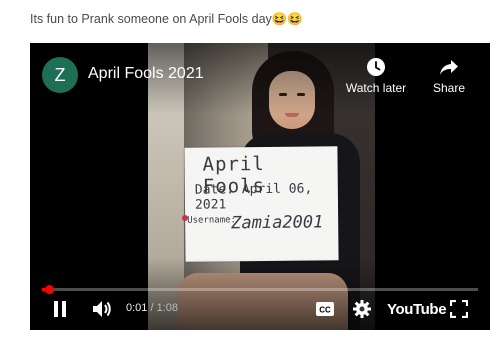  I want to click on channel-avatar: Z, so click(60, 75).